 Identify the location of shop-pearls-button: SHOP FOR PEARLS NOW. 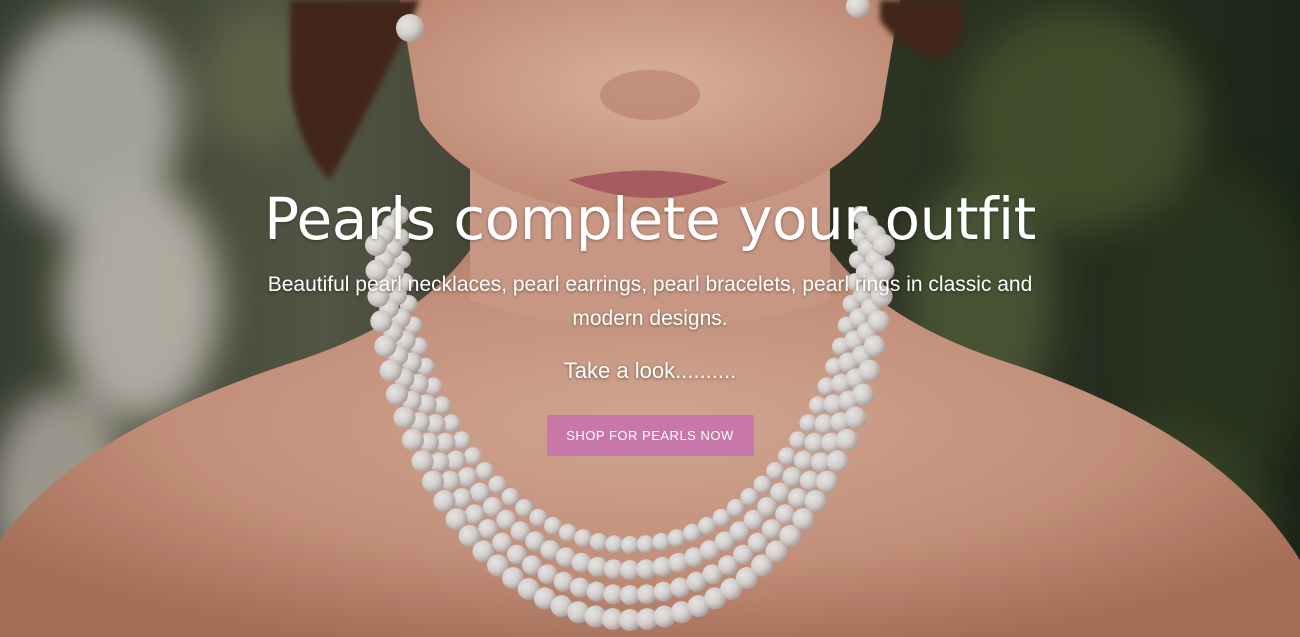
(650, 435).